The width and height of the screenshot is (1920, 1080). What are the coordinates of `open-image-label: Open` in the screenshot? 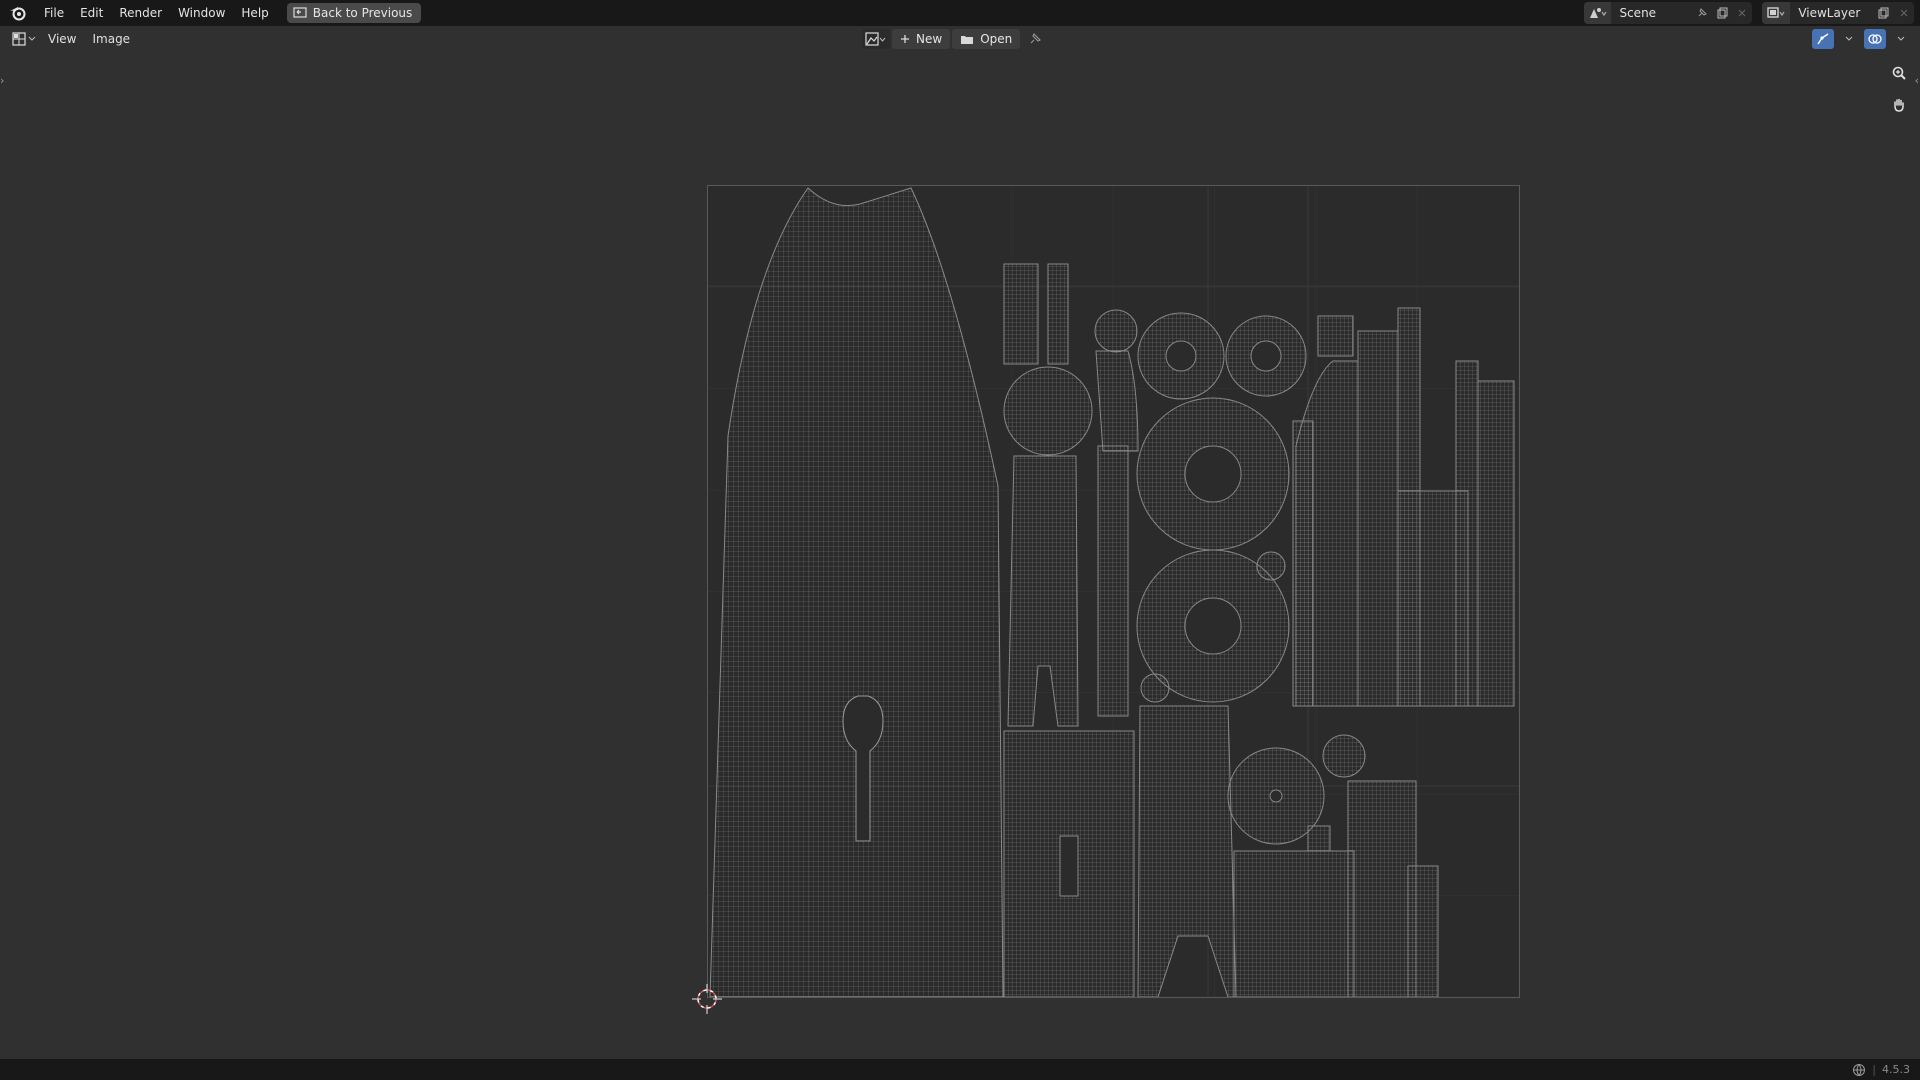 It's located at (996, 39).